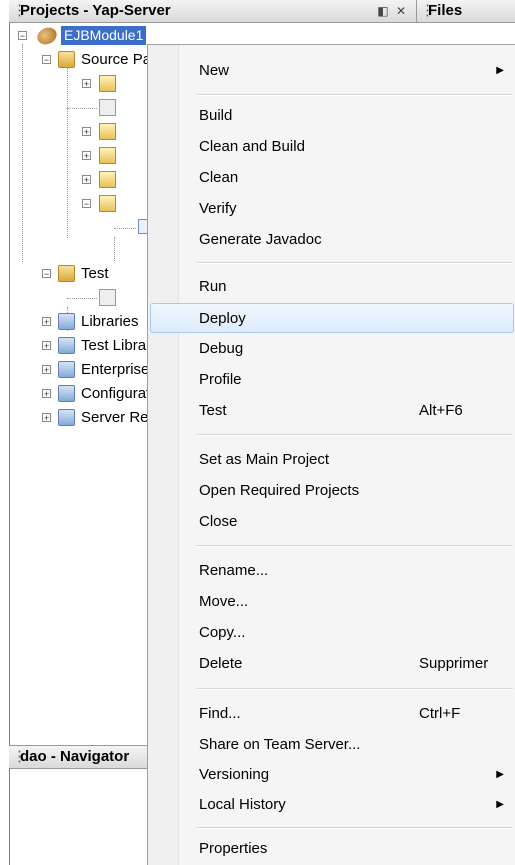 The height and width of the screenshot is (865, 515). Describe the element at coordinates (221, 663) in the screenshot. I see `menu-item-label: Delete` at that location.